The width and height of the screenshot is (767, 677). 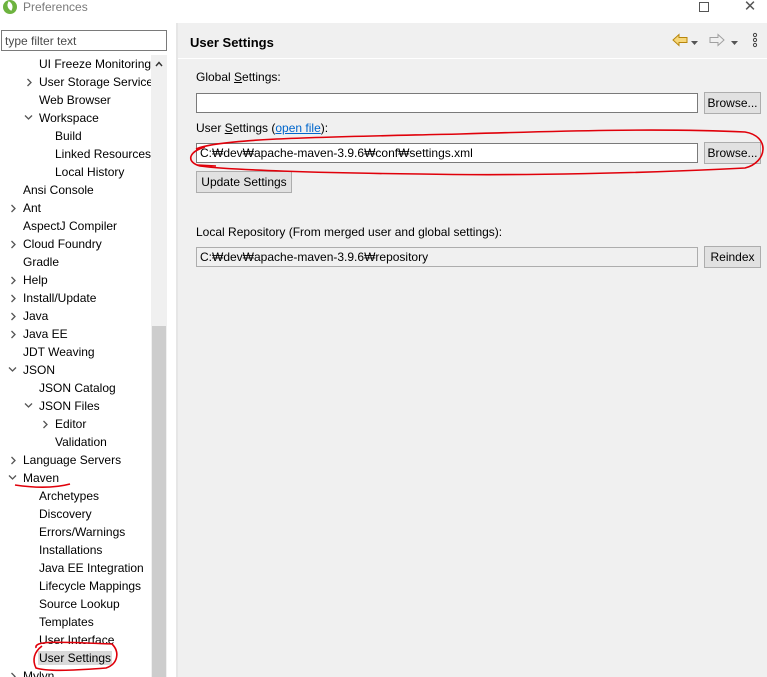 What do you see at coordinates (68, 100) in the screenshot?
I see `tree-item: Web Browser` at bounding box center [68, 100].